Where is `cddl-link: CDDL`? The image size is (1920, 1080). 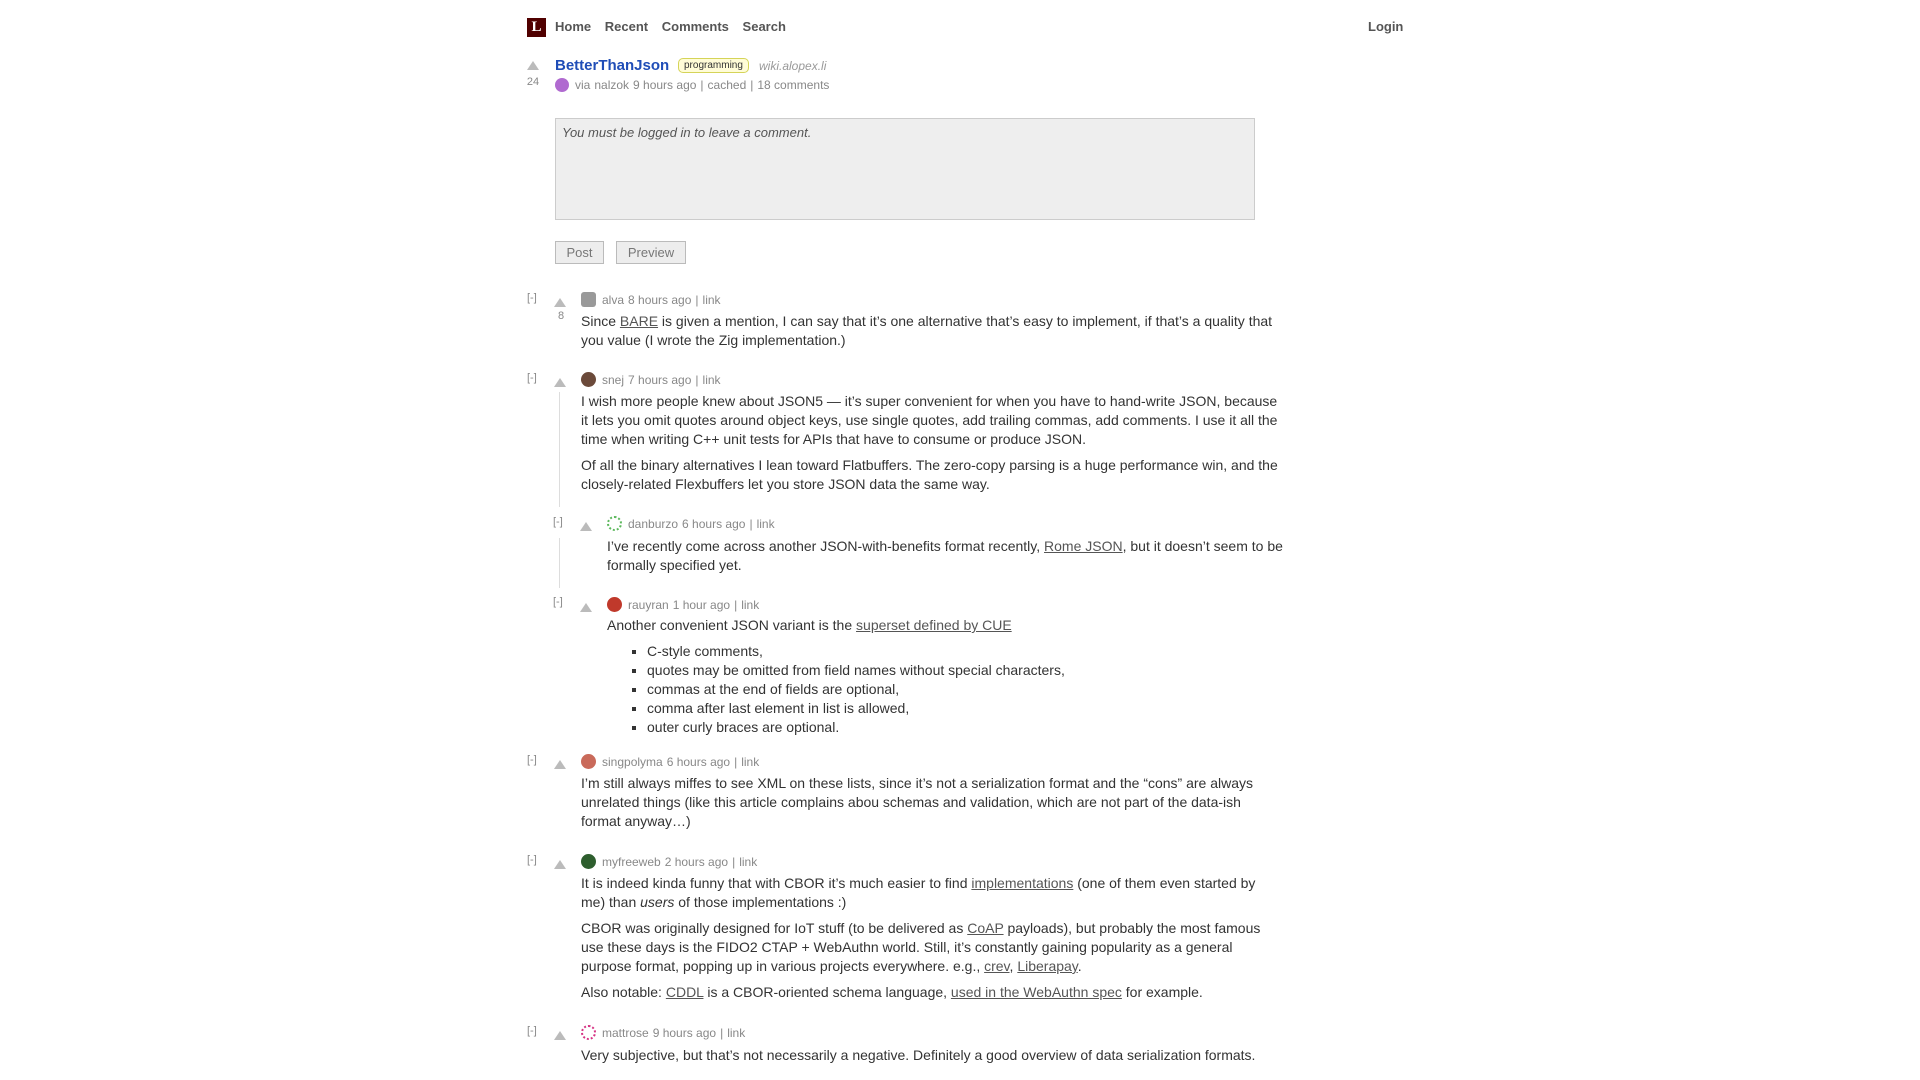
cddl-link: CDDL is located at coordinates (685, 992).